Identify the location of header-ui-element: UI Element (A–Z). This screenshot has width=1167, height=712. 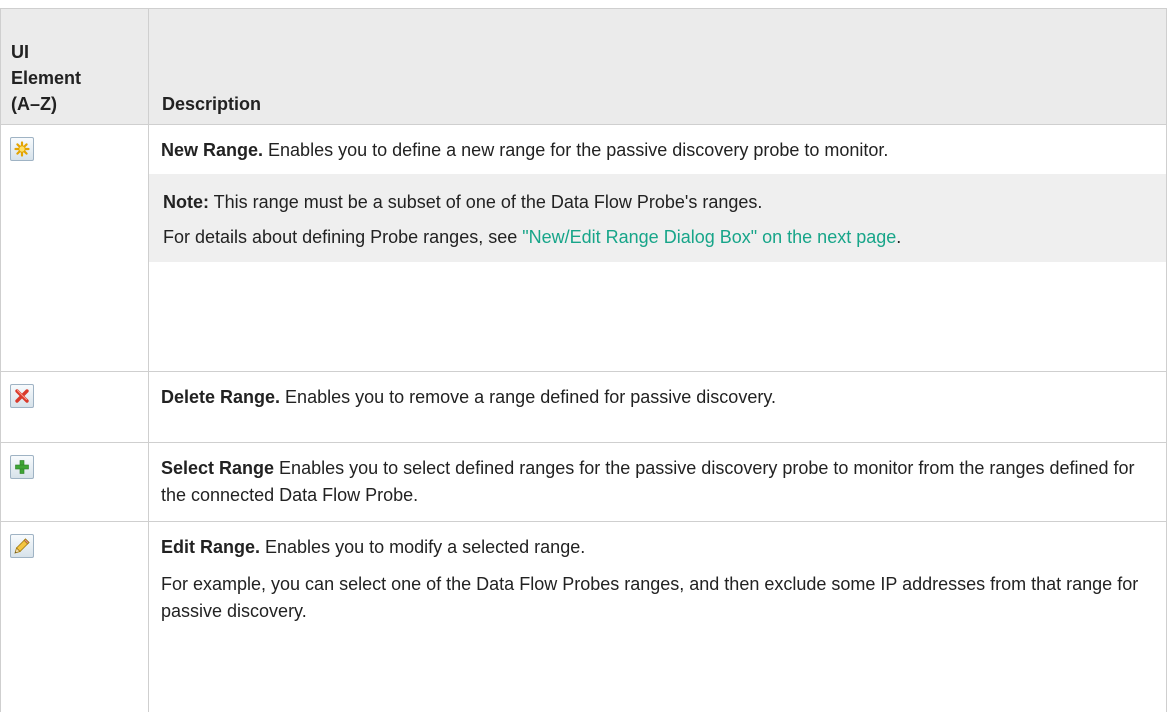
(74, 66).